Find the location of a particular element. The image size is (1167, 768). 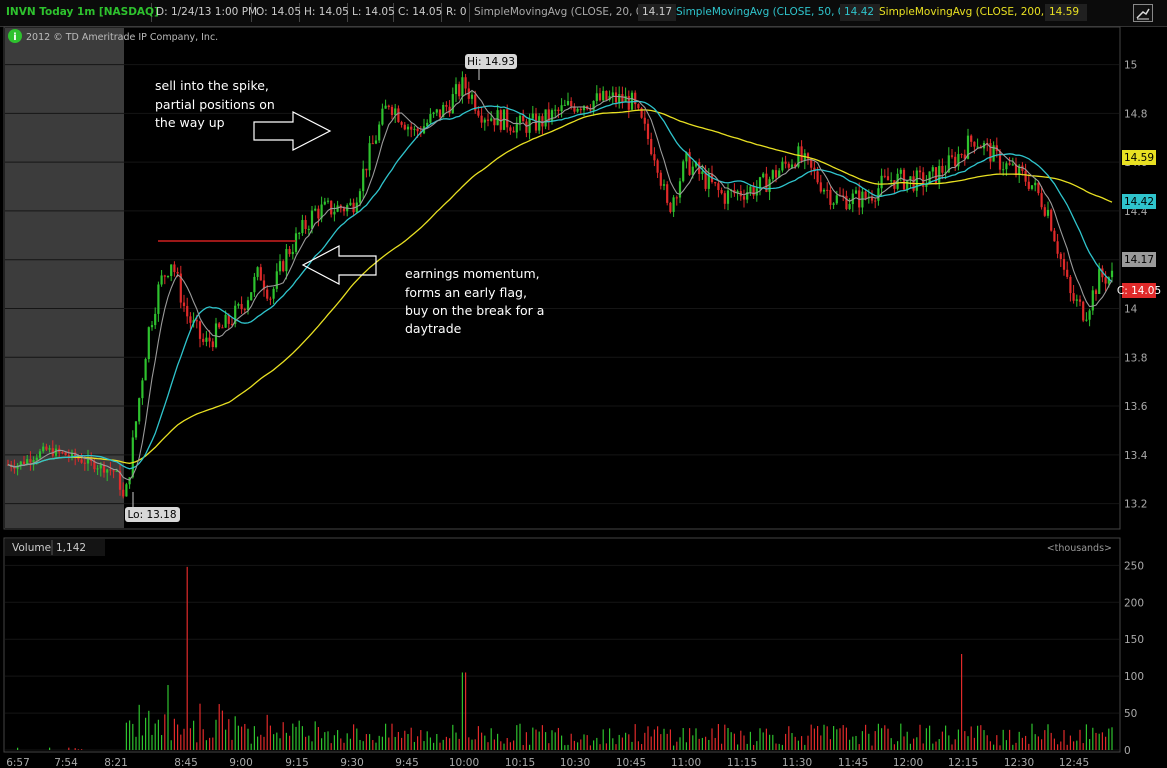

price-tick-label: 13.8 is located at coordinates (1135, 358).